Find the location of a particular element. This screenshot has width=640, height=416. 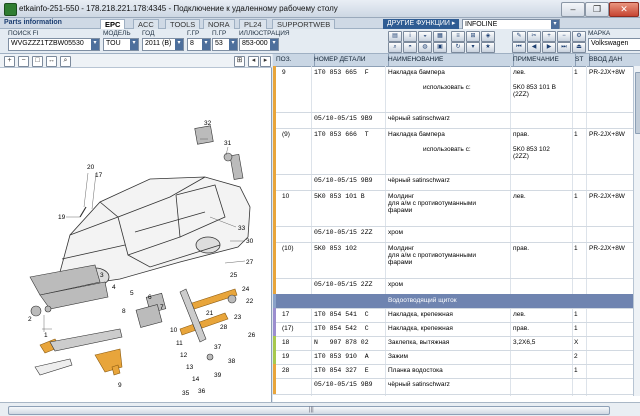

callout: 25 is located at coordinates (234, 275).